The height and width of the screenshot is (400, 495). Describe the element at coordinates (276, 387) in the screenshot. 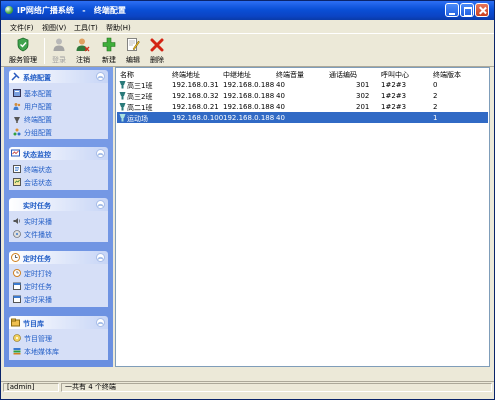

I see `status-terminal-count: 一共有 4 个终端` at that location.